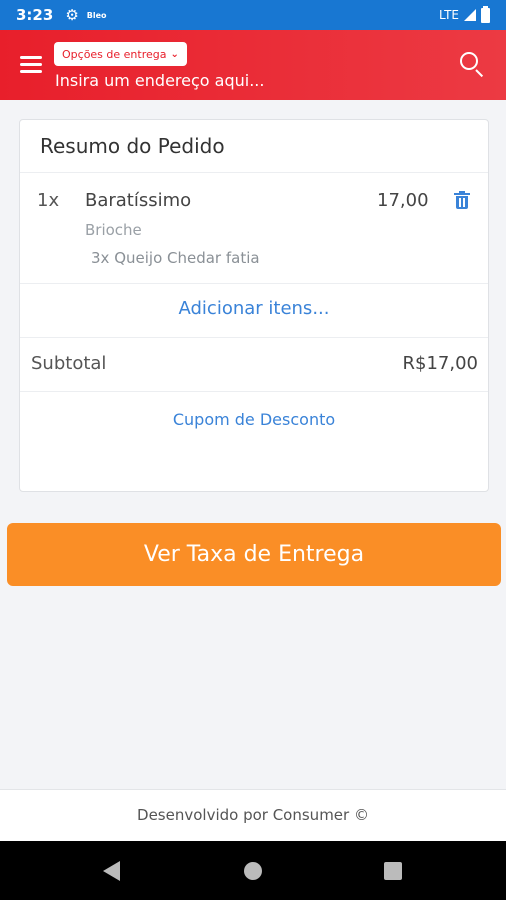  What do you see at coordinates (113, 230) in the screenshot?
I see `item-variant: Brioche` at bounding box center [113, 230].